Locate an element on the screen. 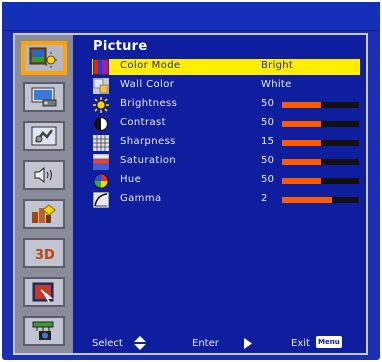 This screenshot has width=382, height=362. lan-tab is located at coordinates (44, 331).